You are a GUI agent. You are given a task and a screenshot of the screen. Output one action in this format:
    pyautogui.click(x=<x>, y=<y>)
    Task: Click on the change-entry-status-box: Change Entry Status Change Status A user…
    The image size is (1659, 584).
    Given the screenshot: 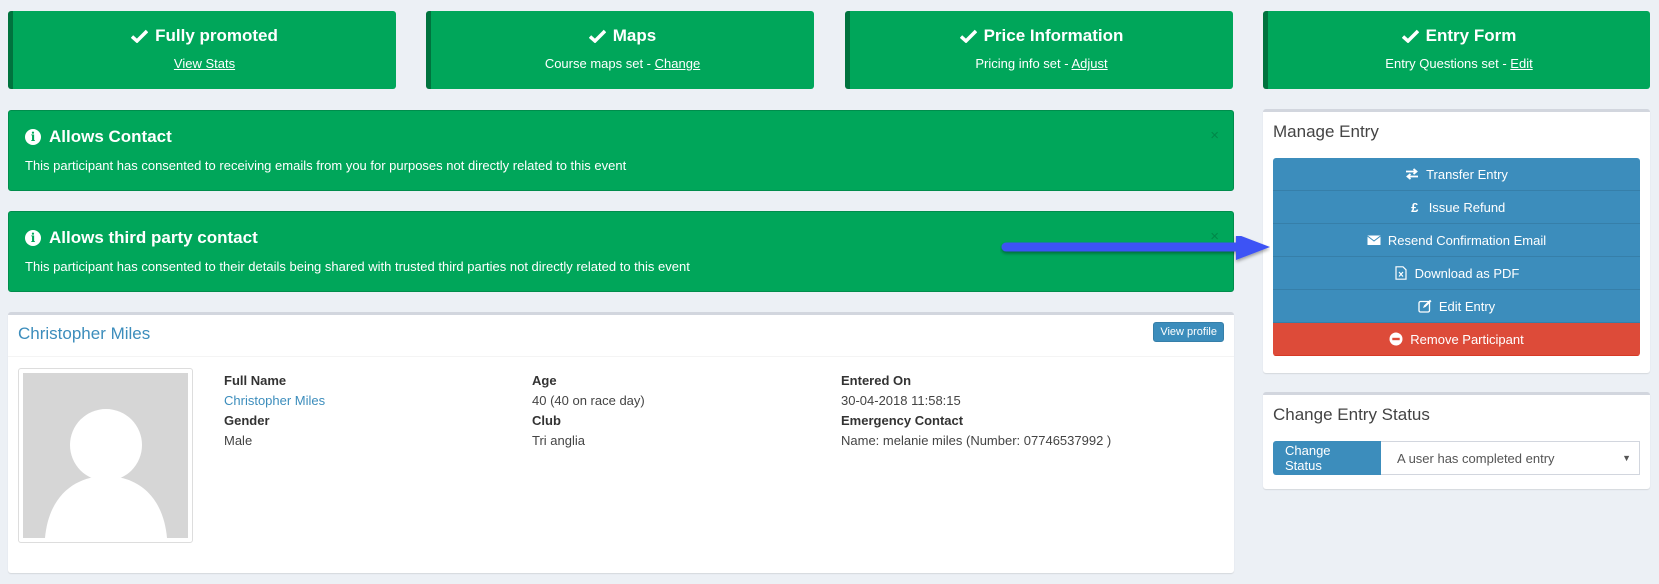 What is the action you would take?
    pyautogui.click(x=1456, y=440)
    